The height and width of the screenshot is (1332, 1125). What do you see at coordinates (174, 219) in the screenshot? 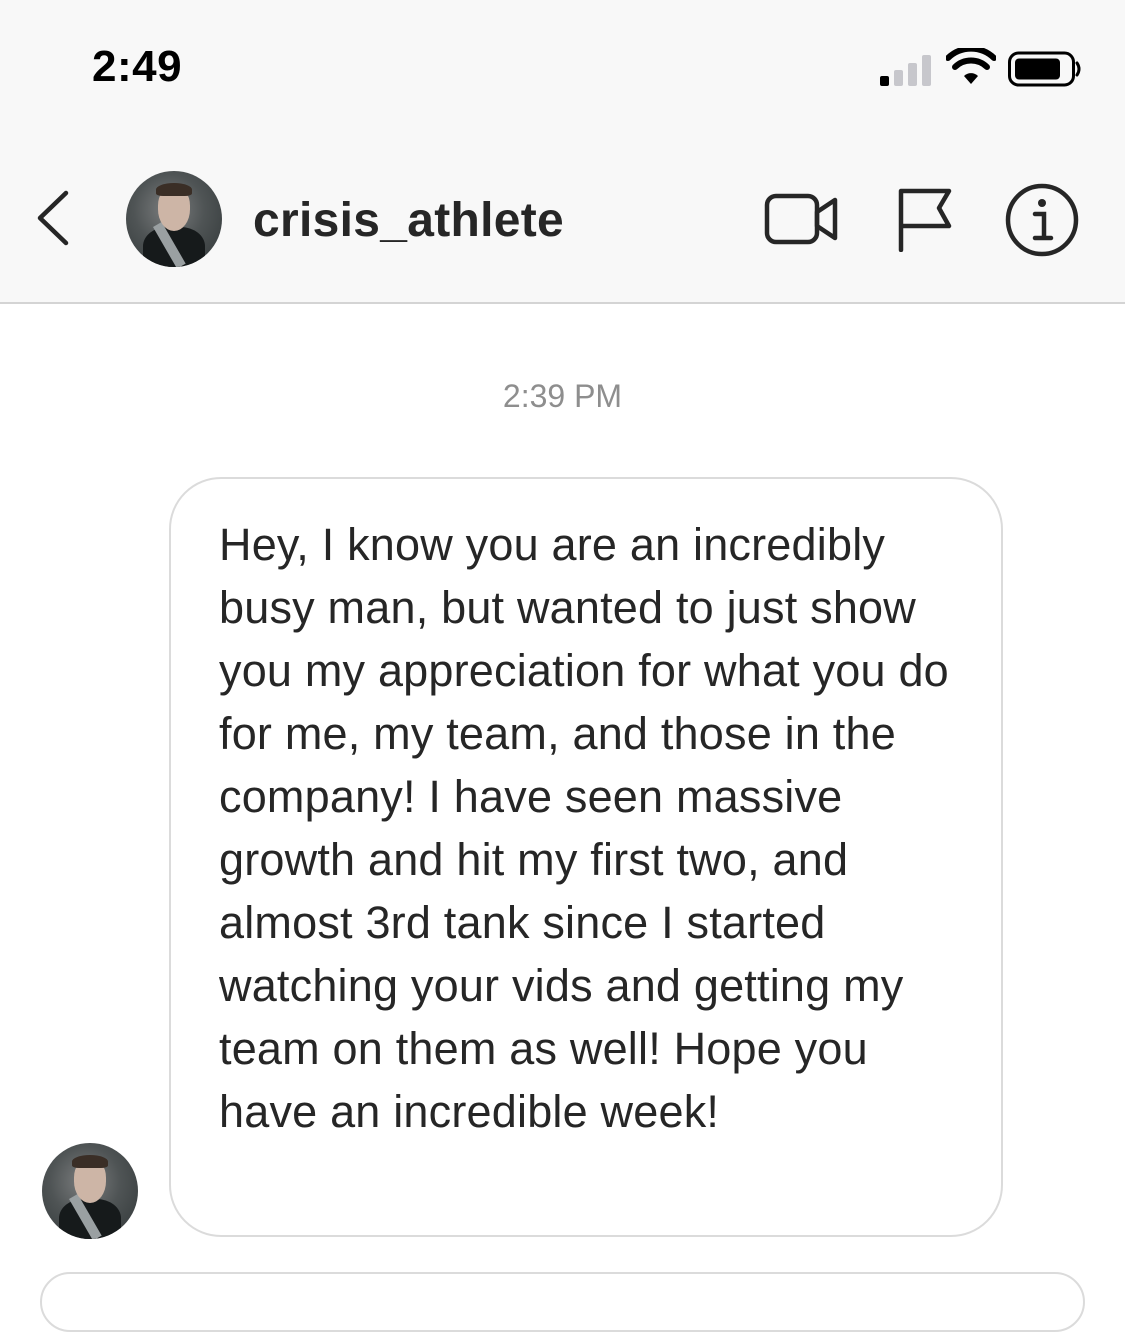
I see `profile-avatar` at bounding box center [174, 219].